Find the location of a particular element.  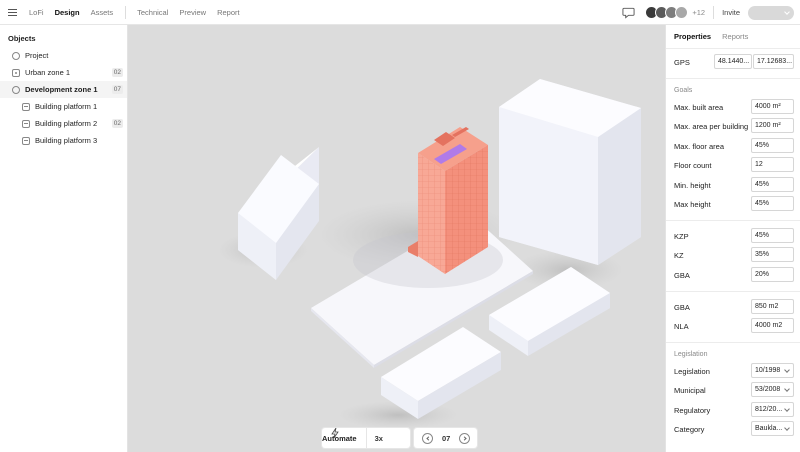

property-label: KZP is located at coordinates (681, 236).